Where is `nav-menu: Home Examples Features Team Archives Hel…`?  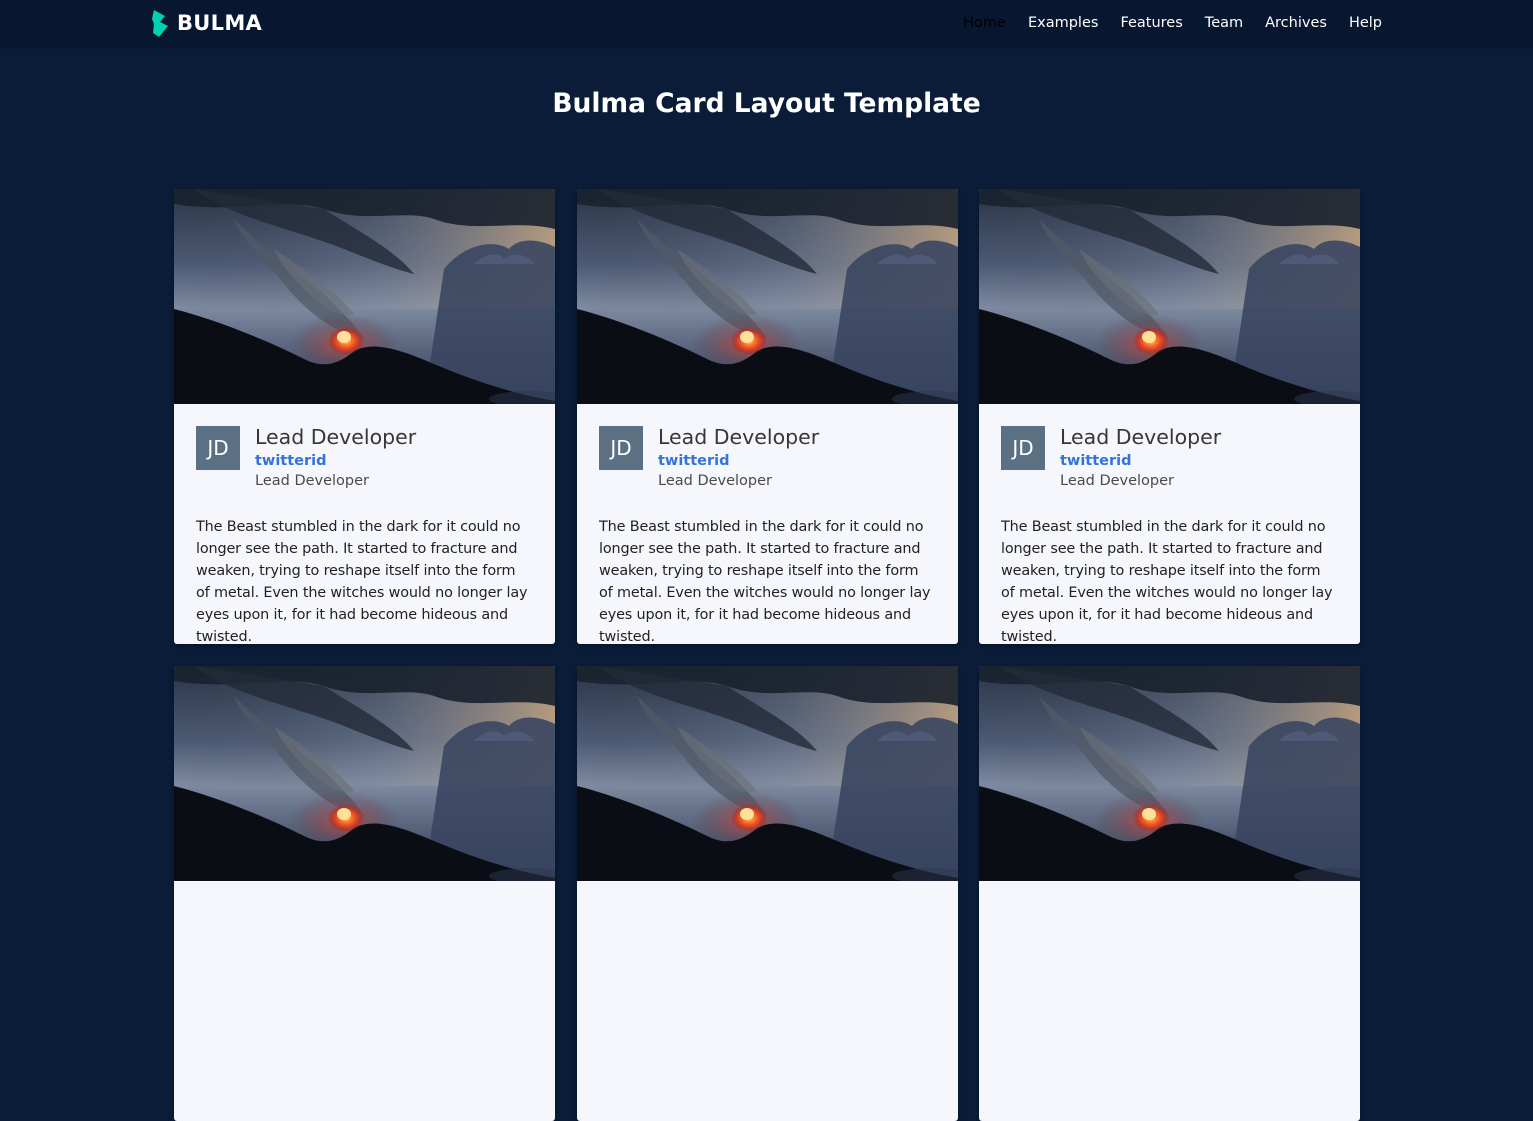 nav-menu: Home Examples Features Team Archives Hel… is located at coordinates (1167, 23).